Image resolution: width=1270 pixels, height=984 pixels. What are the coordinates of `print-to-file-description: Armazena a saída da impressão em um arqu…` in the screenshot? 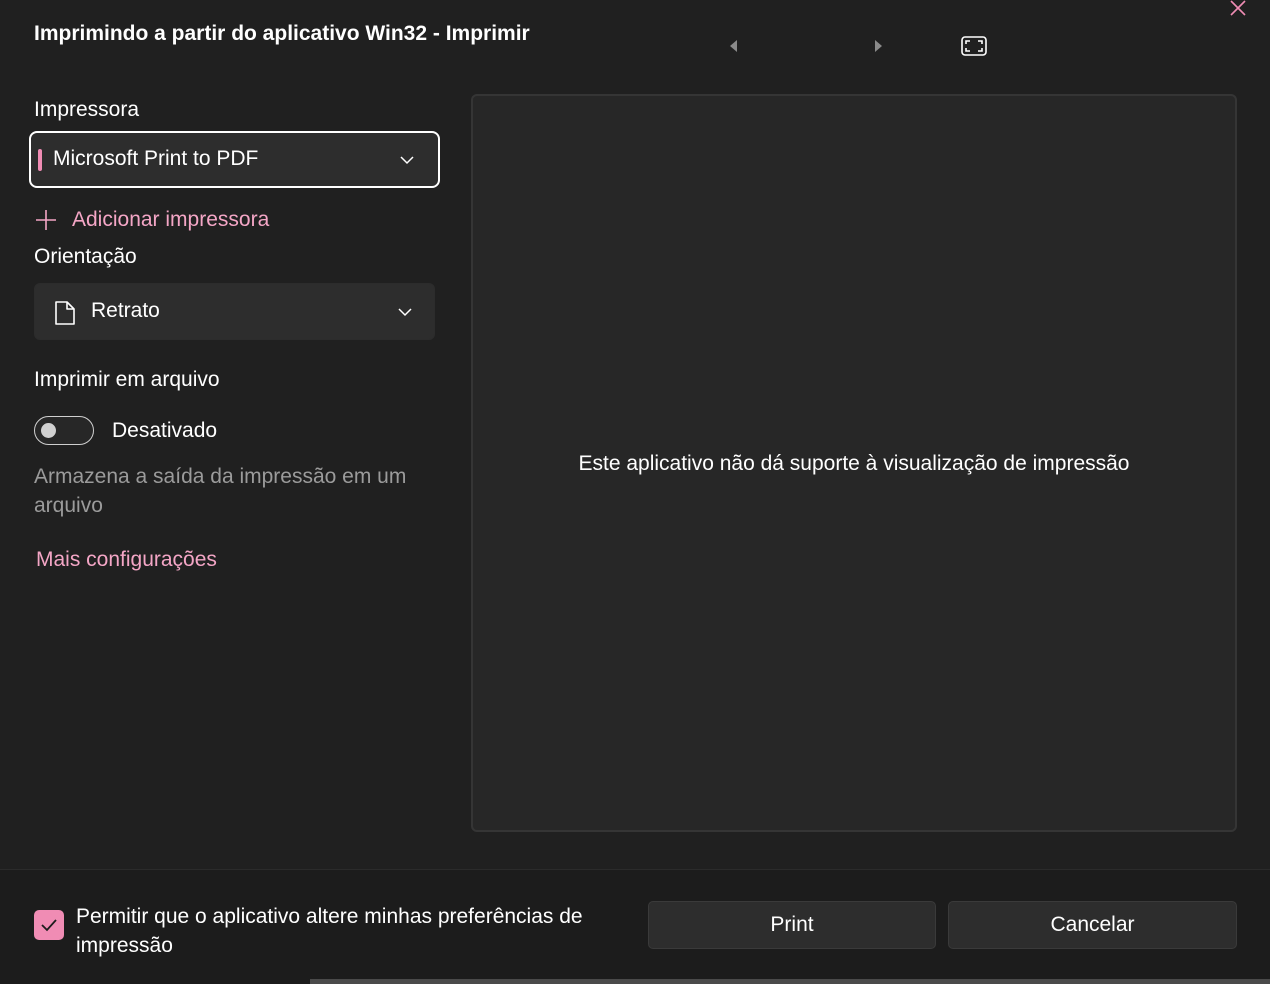 It's located at (220, 491).